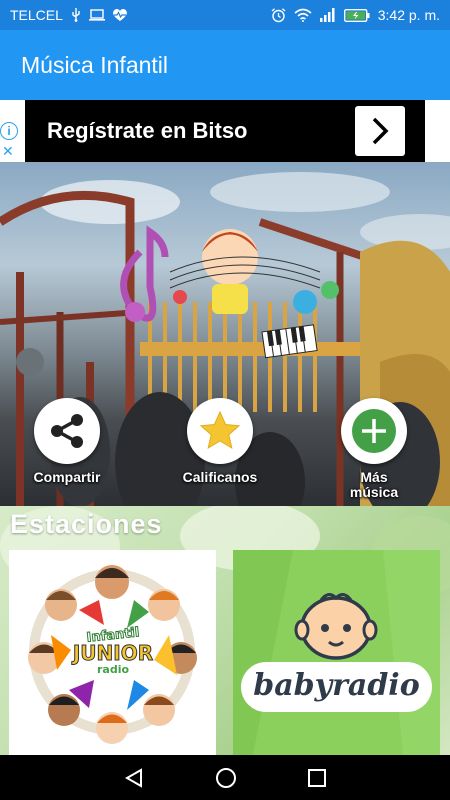  What do you see at coordinates (225, 65) in the screenshot?
I see `app-bar: Música Infantil` at bounding box center [225, 65].